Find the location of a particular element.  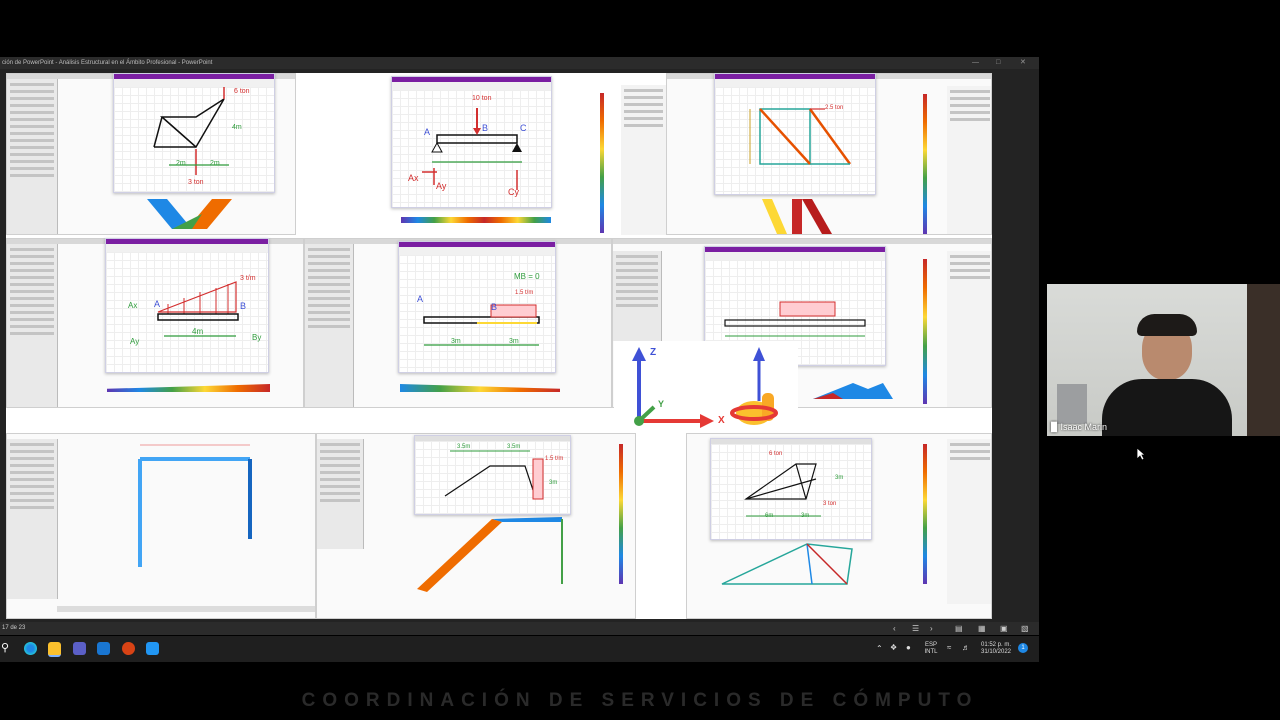

d4-ay-label: Ay is located at coordinates (135, 341).